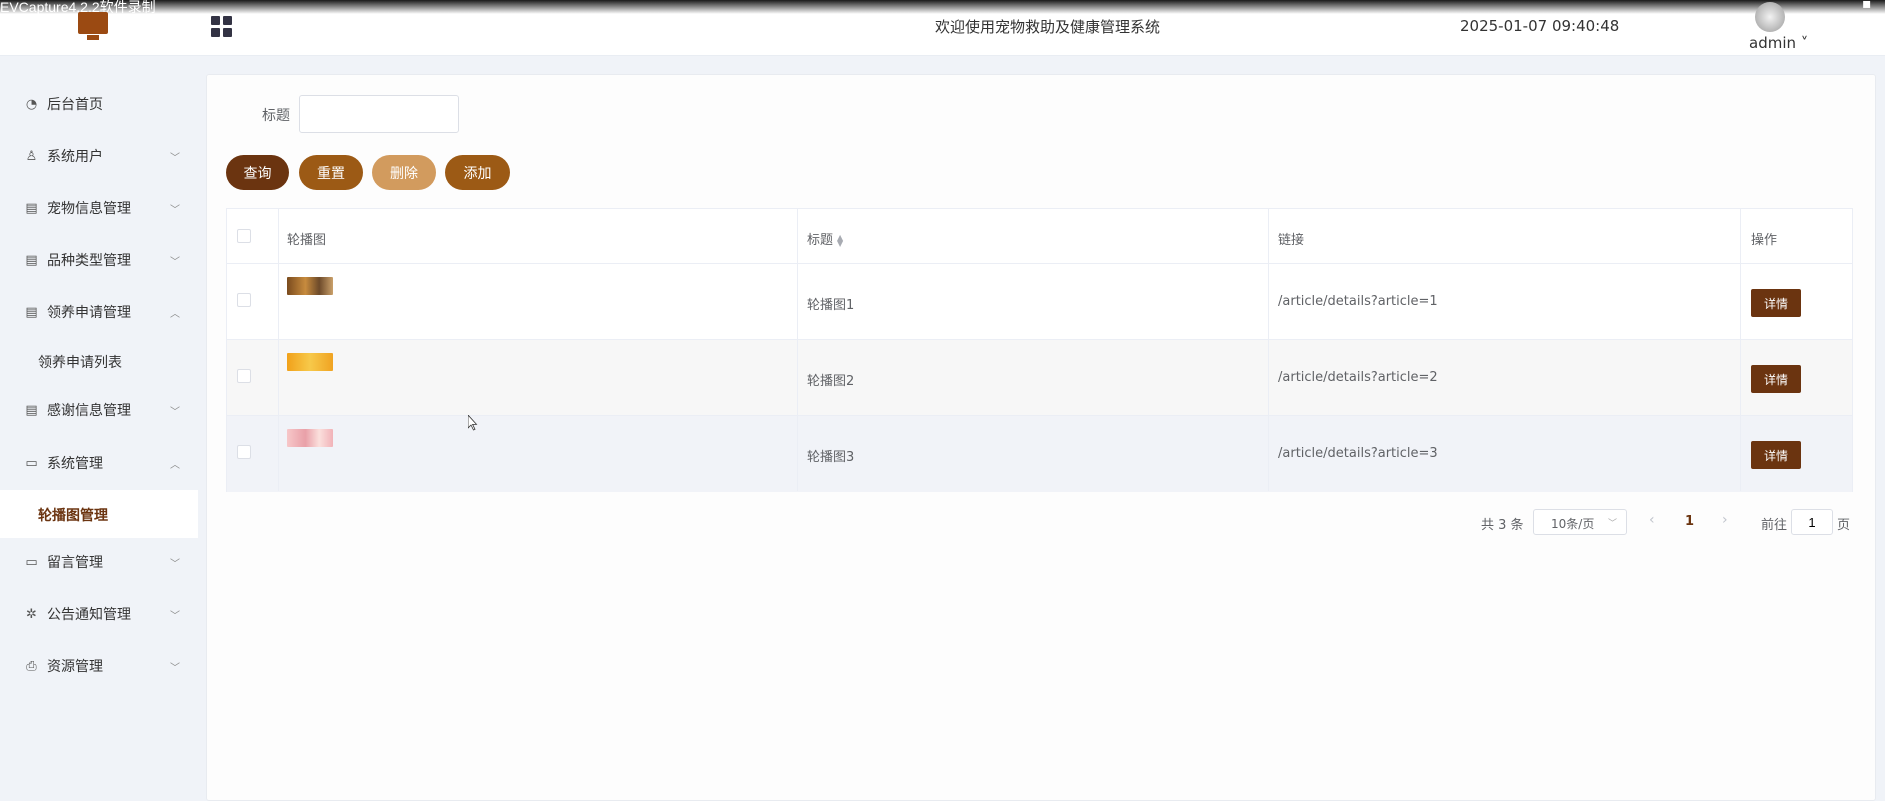 The width and height of the screenshot is (1885, 801). Describe the element at coordinates (820, 240) in the screenshot. I see `column-header-title-text: 标题` at that location.